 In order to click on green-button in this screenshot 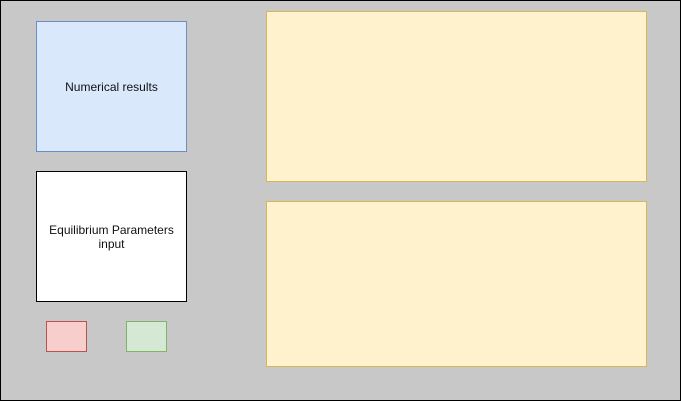, I will do `click(146, 336)`.